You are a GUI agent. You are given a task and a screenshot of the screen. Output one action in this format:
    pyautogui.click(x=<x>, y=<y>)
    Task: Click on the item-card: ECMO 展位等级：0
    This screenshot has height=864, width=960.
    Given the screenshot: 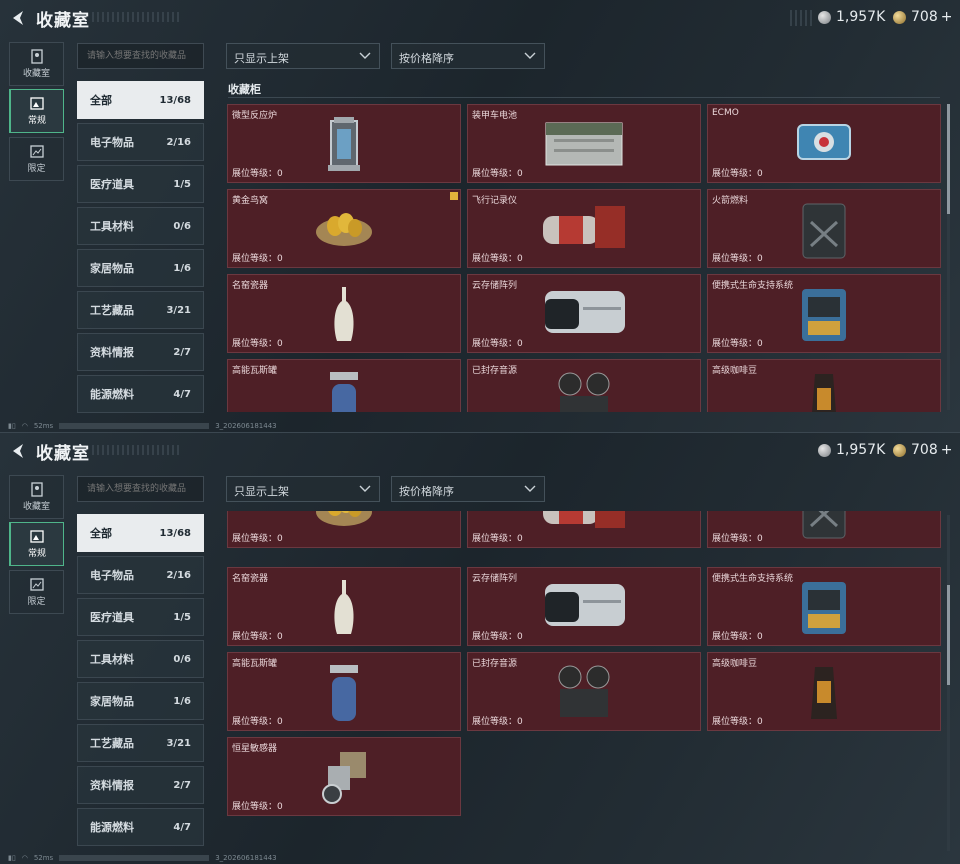 What is the action you would take?
    pyautogui.click(x=824, y=143)
    